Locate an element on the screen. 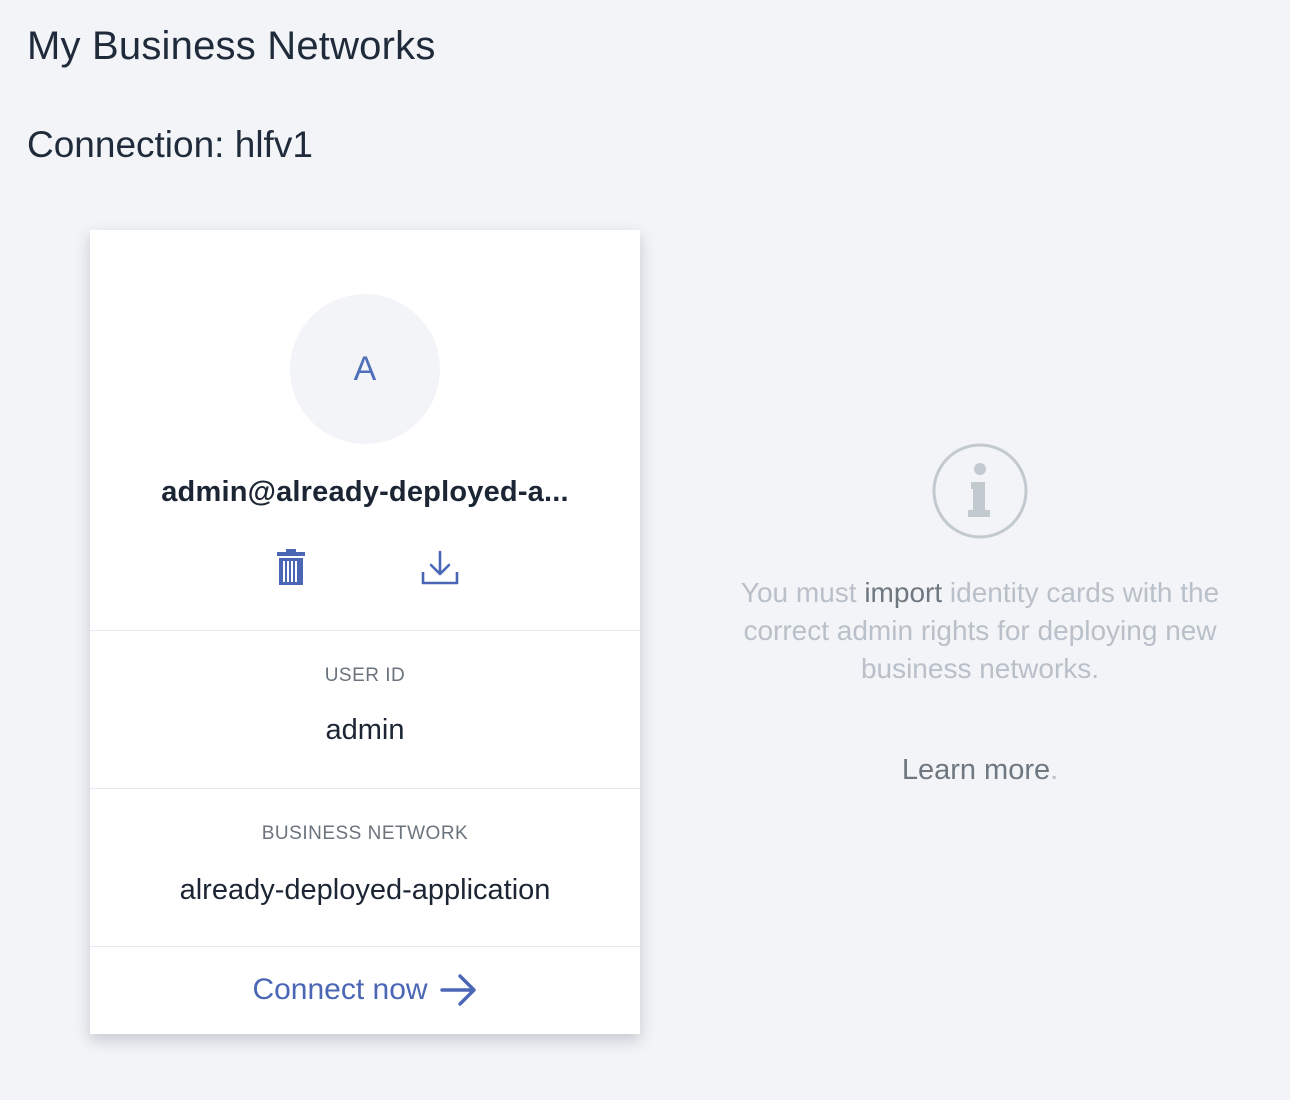 This screenshot has width=1290, height=1100. user-id-label: USER ID is located at coordinates (365, 675).